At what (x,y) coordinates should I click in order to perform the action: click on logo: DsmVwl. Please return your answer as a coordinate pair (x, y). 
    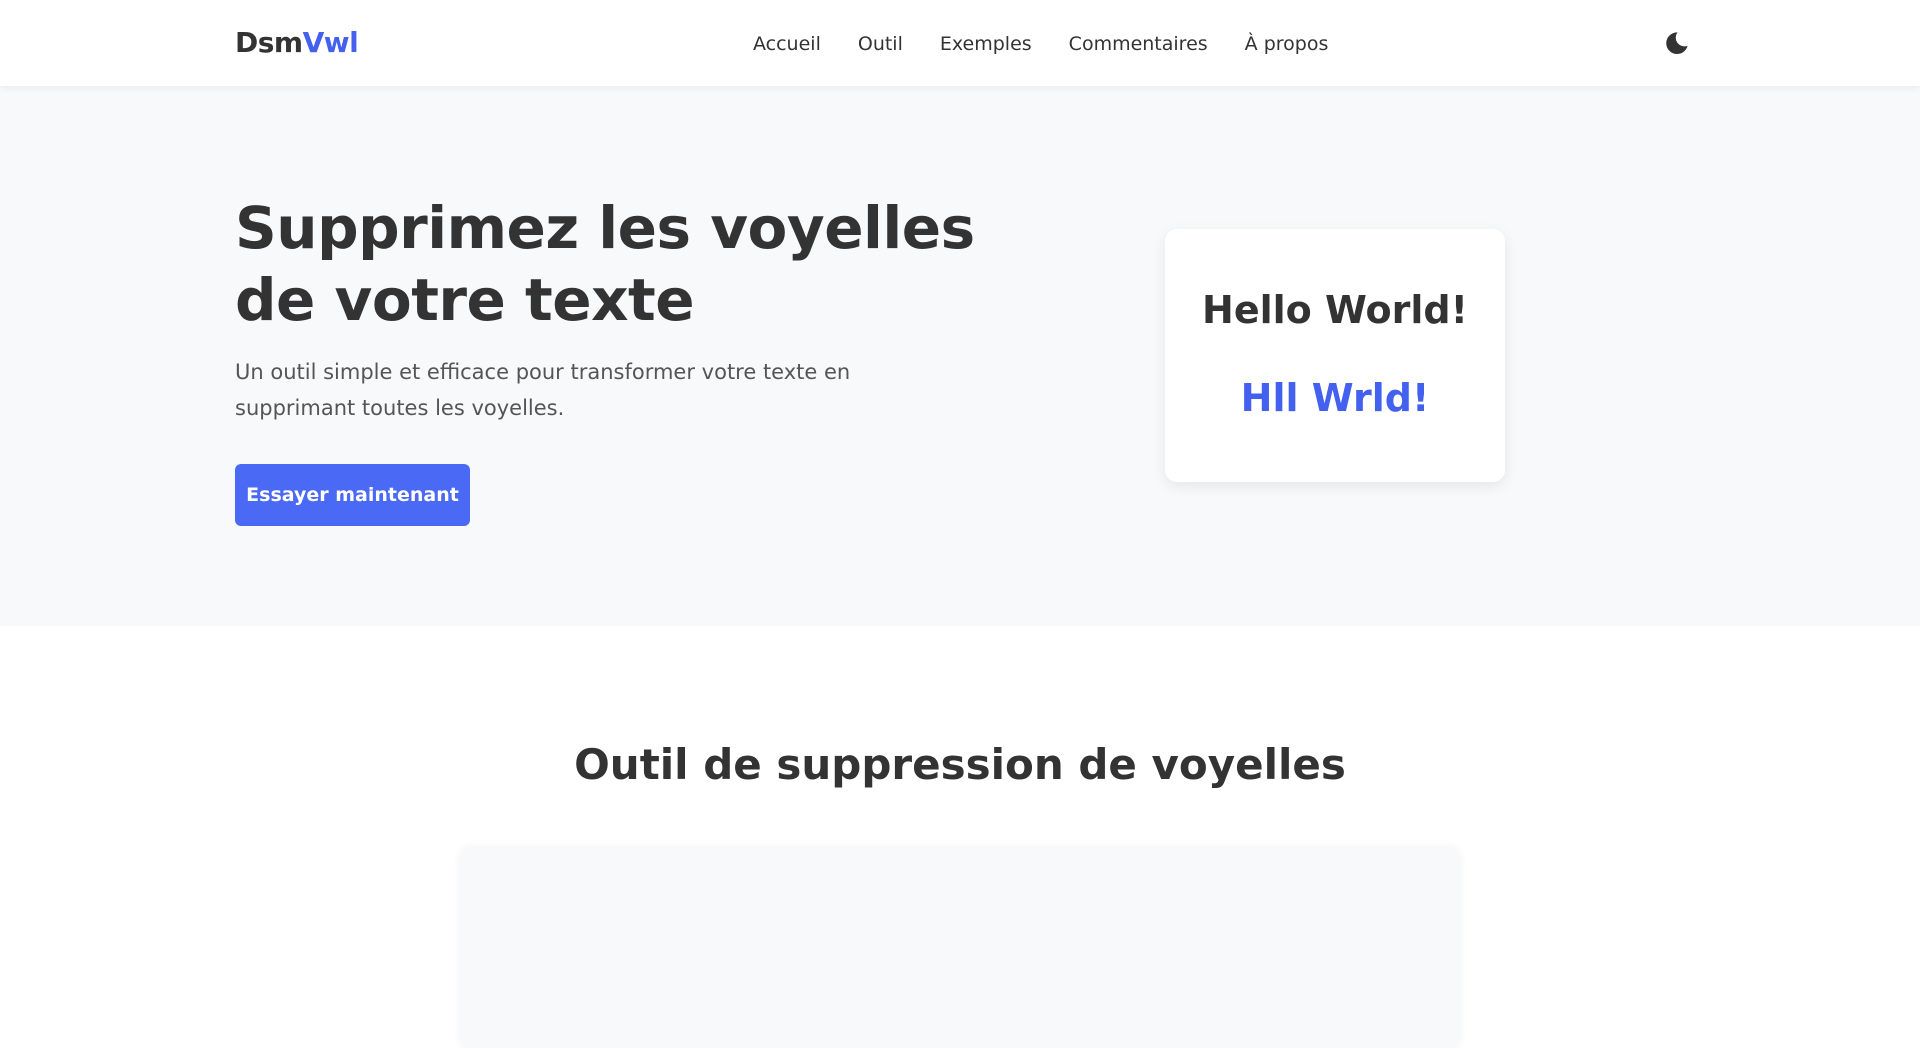
    Looking at the image, I should click on (297, 43).